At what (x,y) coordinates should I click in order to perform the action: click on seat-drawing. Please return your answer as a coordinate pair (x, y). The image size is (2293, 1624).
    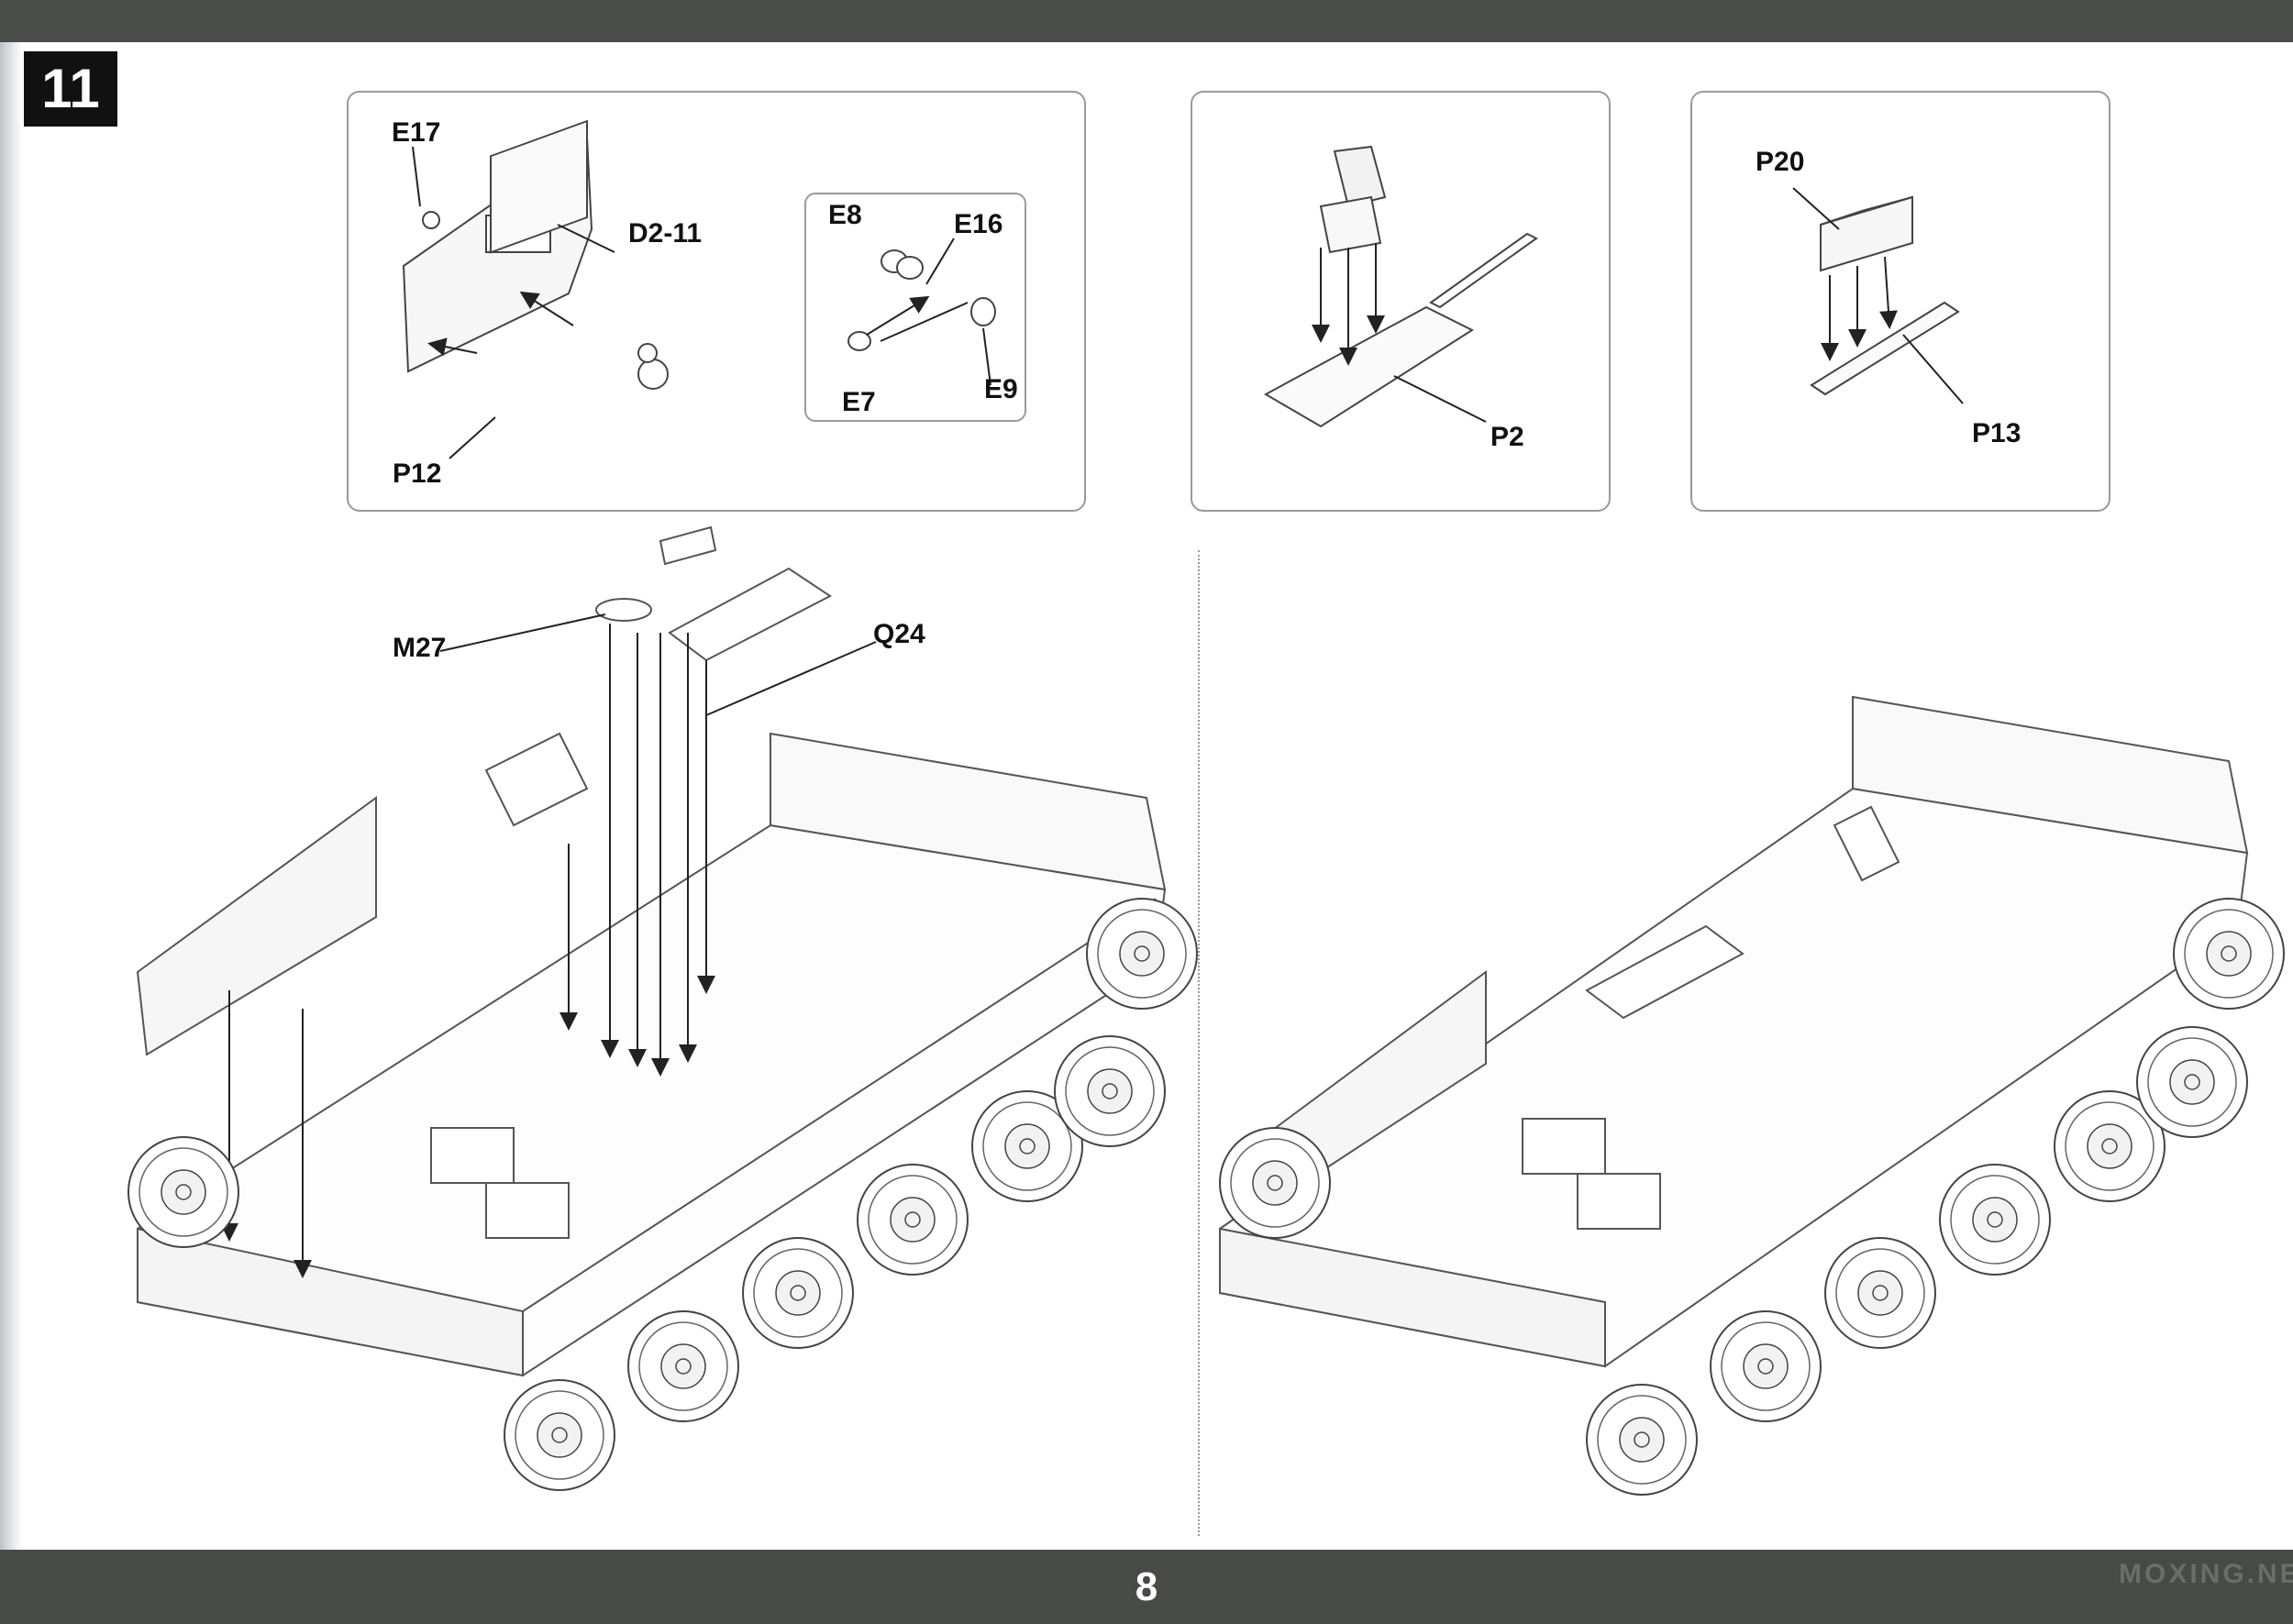
    Looking at the image, I should click on (1401, 286).